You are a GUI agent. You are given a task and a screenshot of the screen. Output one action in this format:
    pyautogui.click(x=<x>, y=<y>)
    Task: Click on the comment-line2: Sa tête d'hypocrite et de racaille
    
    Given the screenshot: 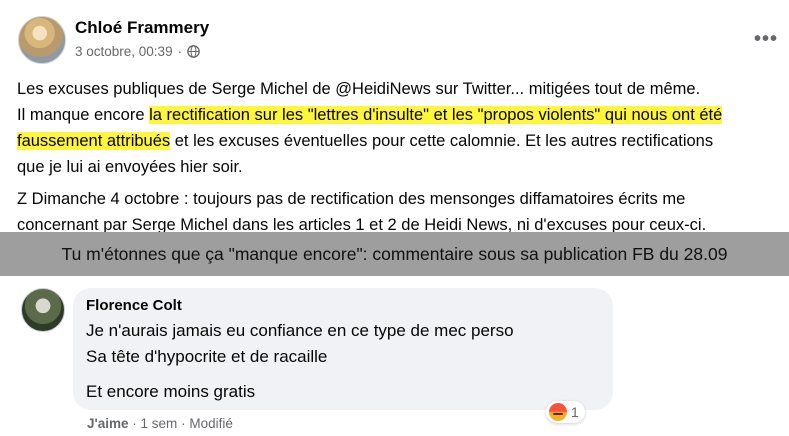 What is the action you would take?
    pyautogui.click(x=207, y=356)
    